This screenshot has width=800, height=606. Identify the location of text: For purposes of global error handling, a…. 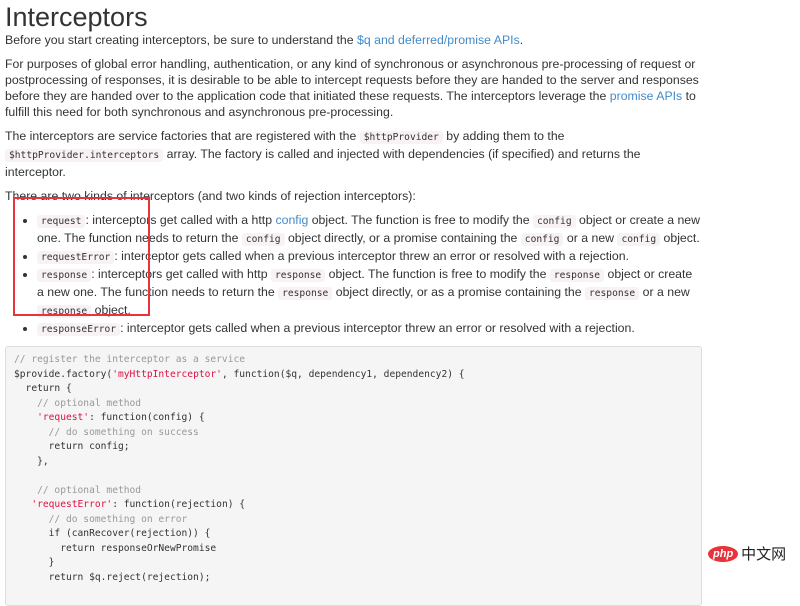
(352, 80).